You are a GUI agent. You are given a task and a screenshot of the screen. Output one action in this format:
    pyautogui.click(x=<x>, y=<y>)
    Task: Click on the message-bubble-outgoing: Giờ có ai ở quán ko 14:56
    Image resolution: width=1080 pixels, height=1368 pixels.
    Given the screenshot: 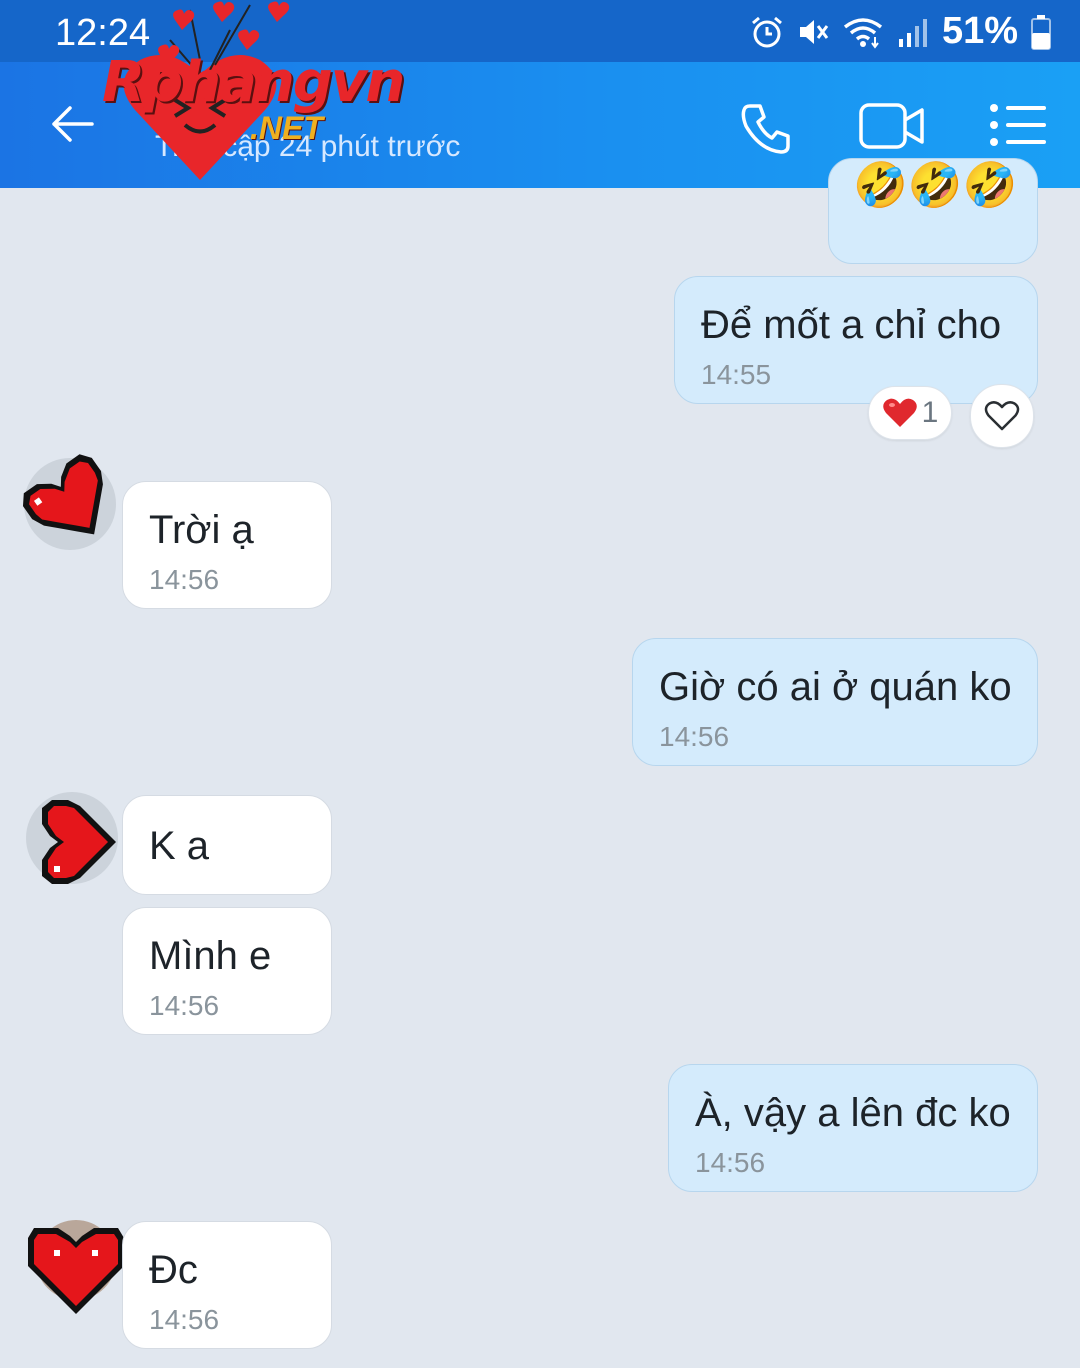 What is the action you would take?
    pyautogui.click(x=835, y=702)
    